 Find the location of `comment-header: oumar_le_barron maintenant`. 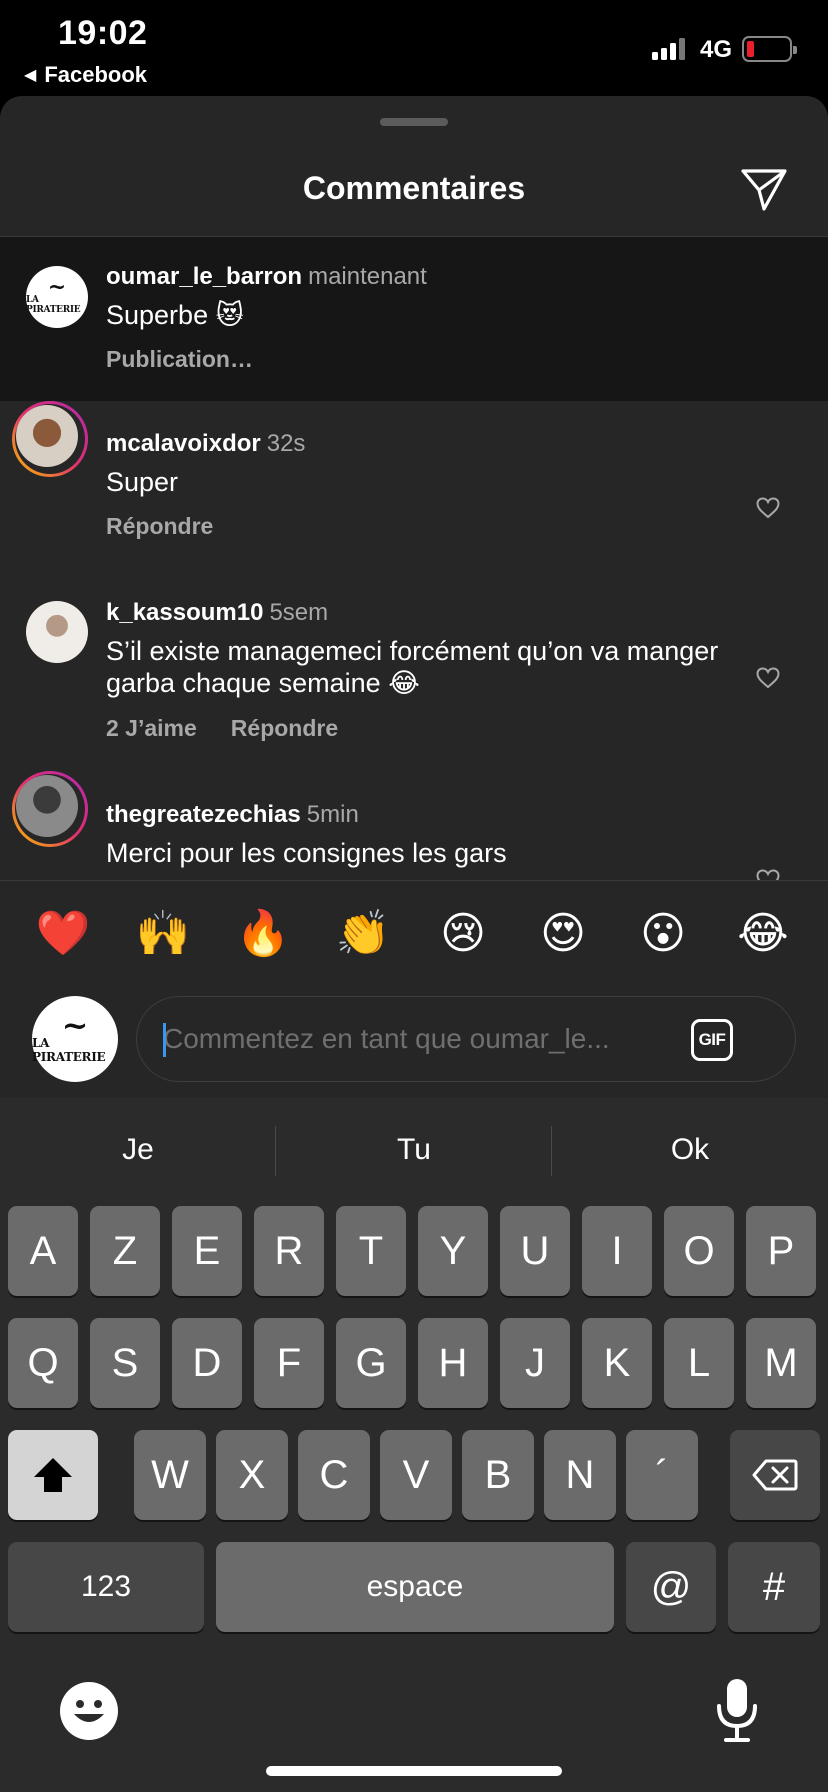

comment-header: oumar_le_barron maintenant is located at coordinates (266, 277).